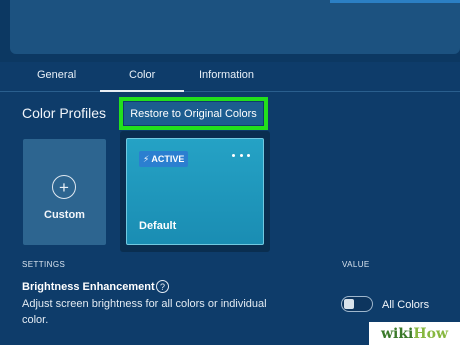 The image size is (460, 345). Describe the element at coordinates (195, 191) in the screenshot. I see `default-profile-card: ⚡ ACTIVE Default` at that location.